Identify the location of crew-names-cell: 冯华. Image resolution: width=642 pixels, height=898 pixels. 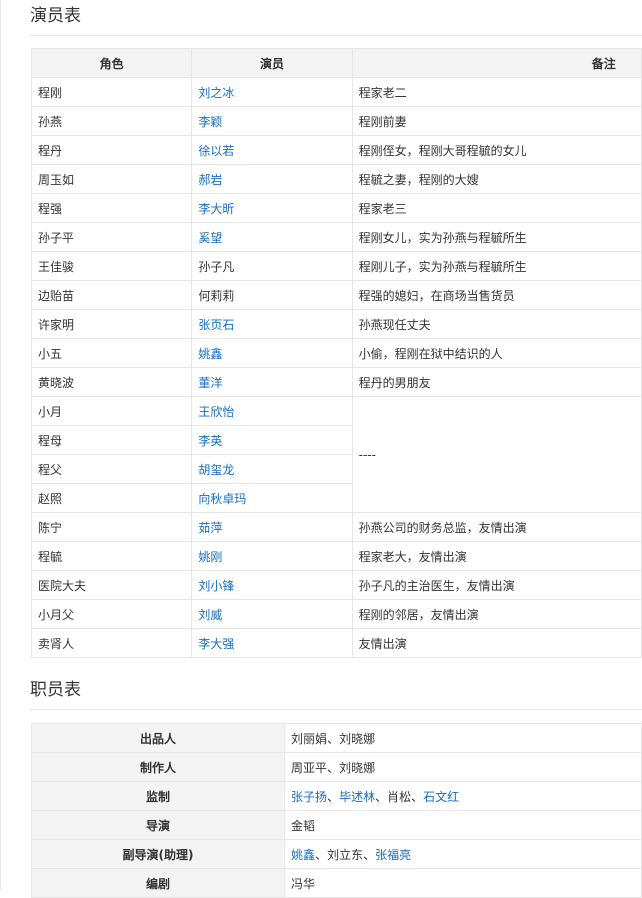
(463, 883).